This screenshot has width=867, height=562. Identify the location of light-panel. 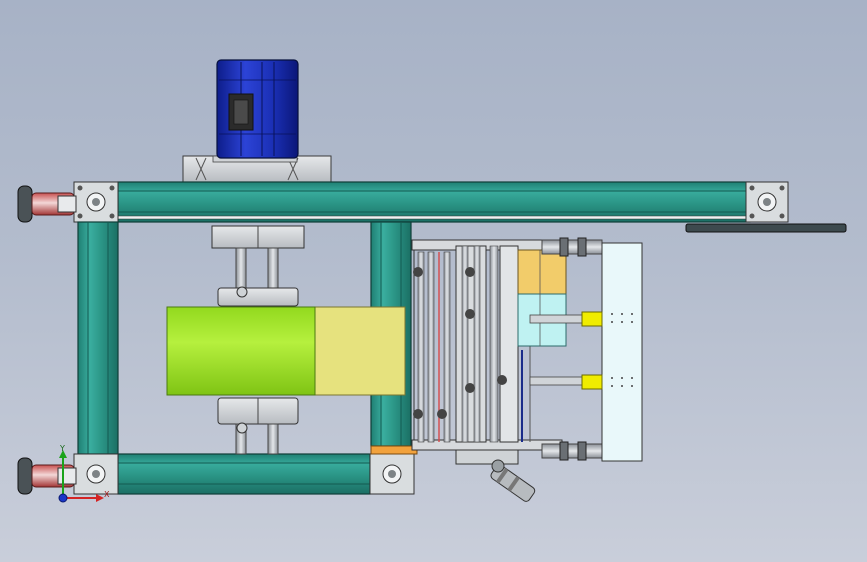
(622, 352).